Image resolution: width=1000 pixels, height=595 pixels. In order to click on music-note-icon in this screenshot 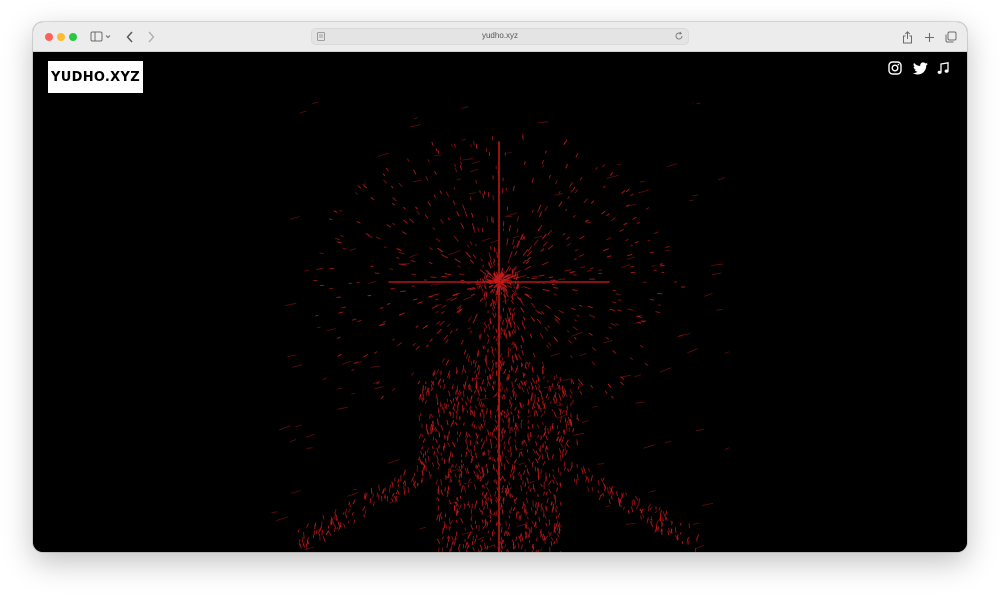, I will do `click(943, 67)`.